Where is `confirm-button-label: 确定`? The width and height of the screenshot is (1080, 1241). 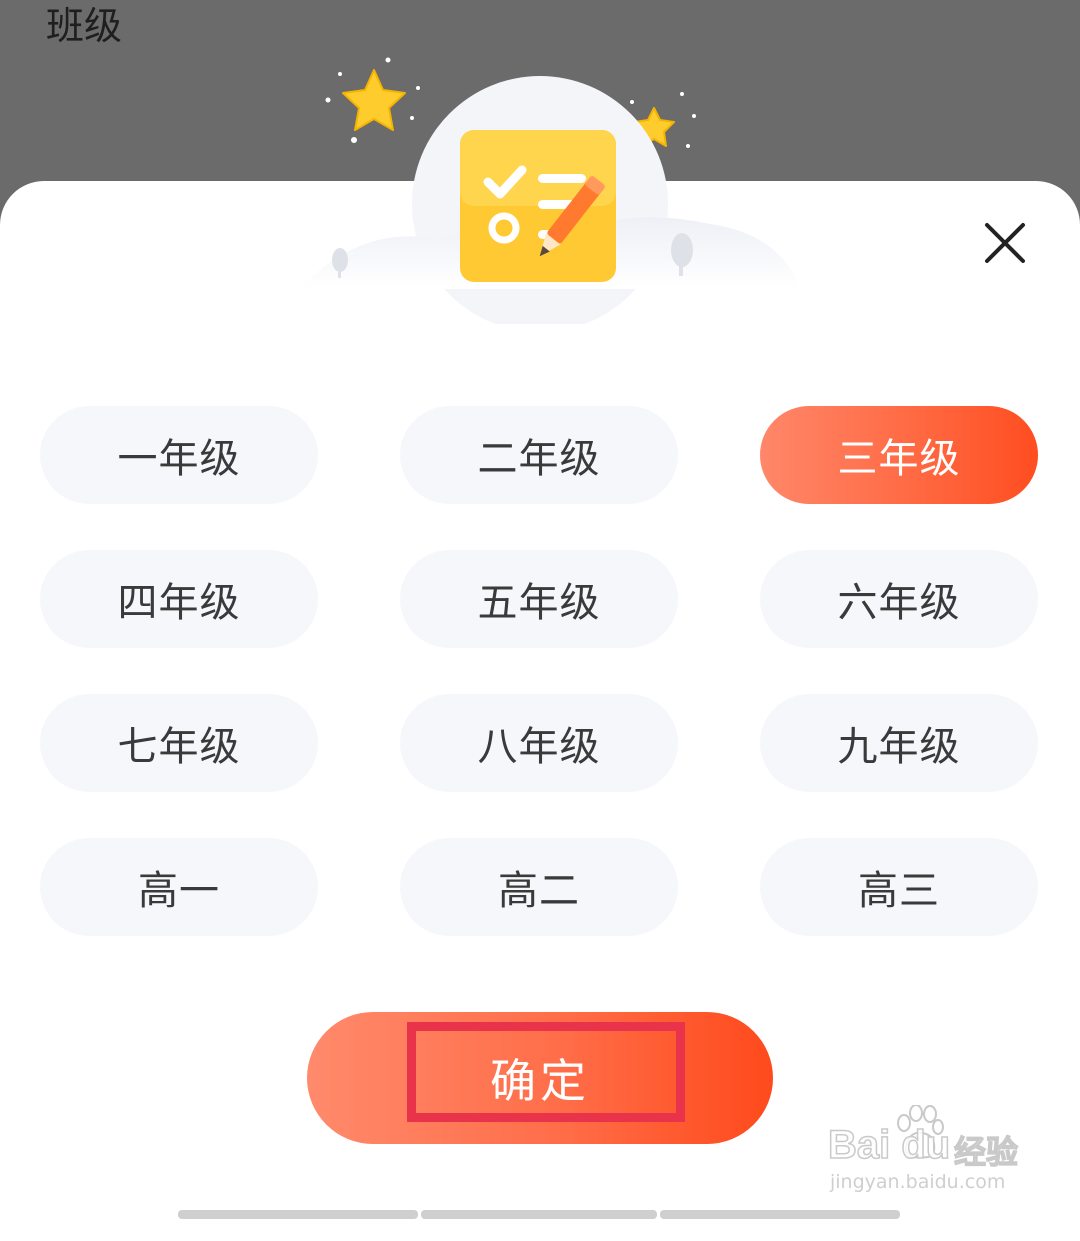
confirm-button-label: 确定 is located at coordinates (540, 1081).